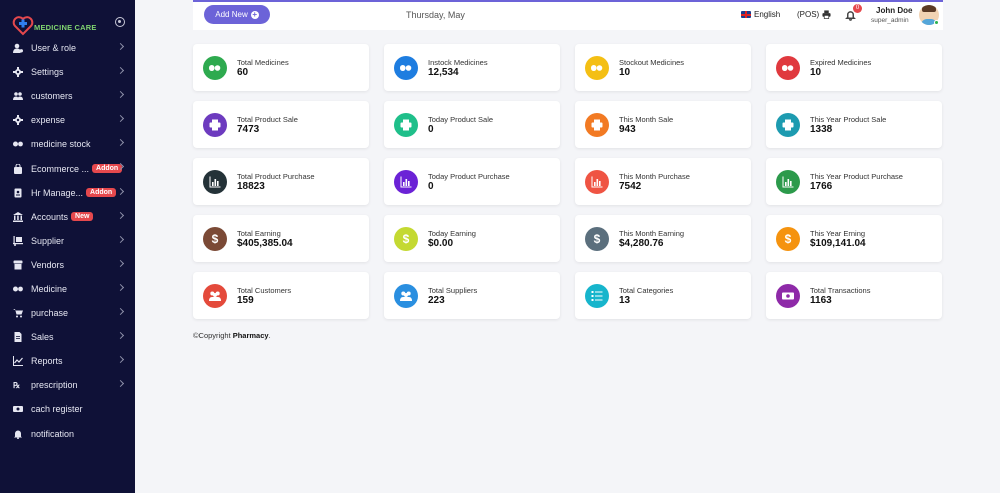 The width and height of the screenshot is (1000, 493). What do you see at coordinates (472, 295) in the screenshot?
I see `stat-card: Total Suppliers 223` at bounding box center [472, 295].